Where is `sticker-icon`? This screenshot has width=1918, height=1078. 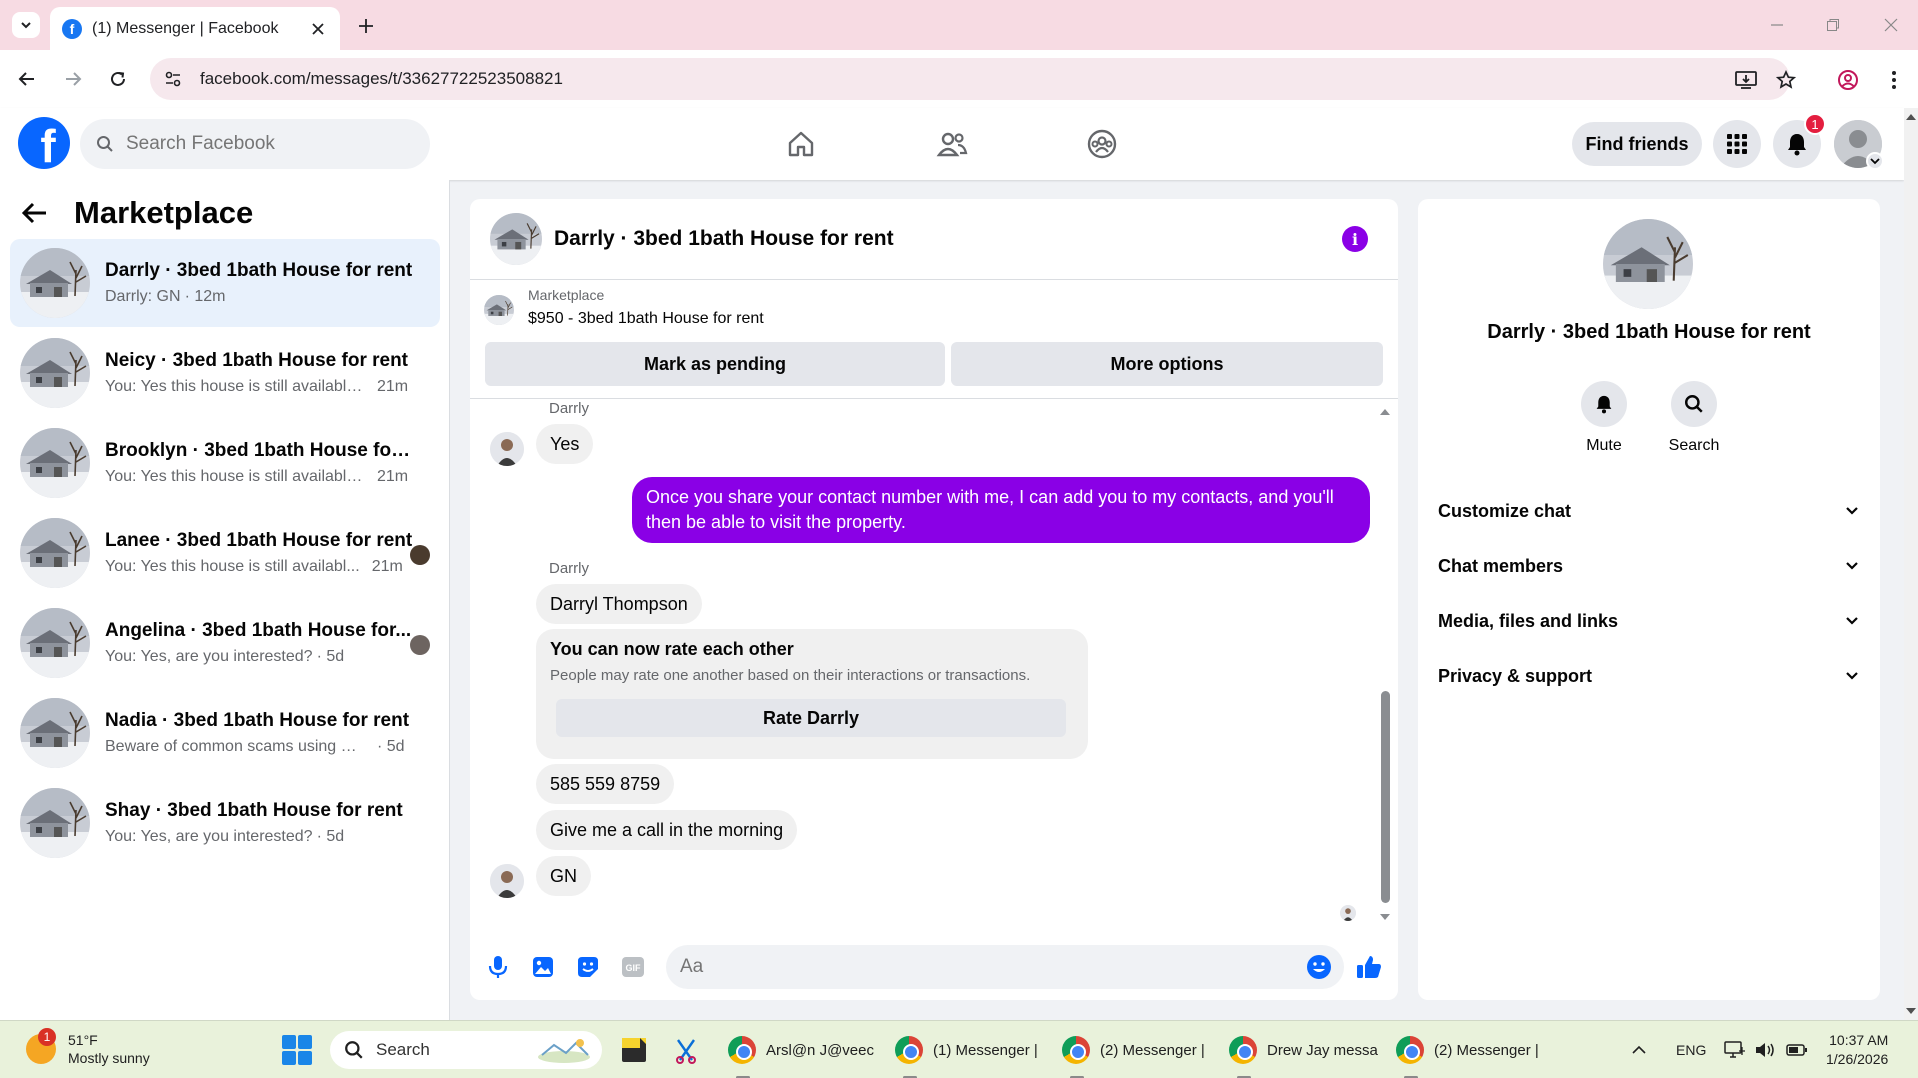 sticker-icon is located at coordinates (588, 967).